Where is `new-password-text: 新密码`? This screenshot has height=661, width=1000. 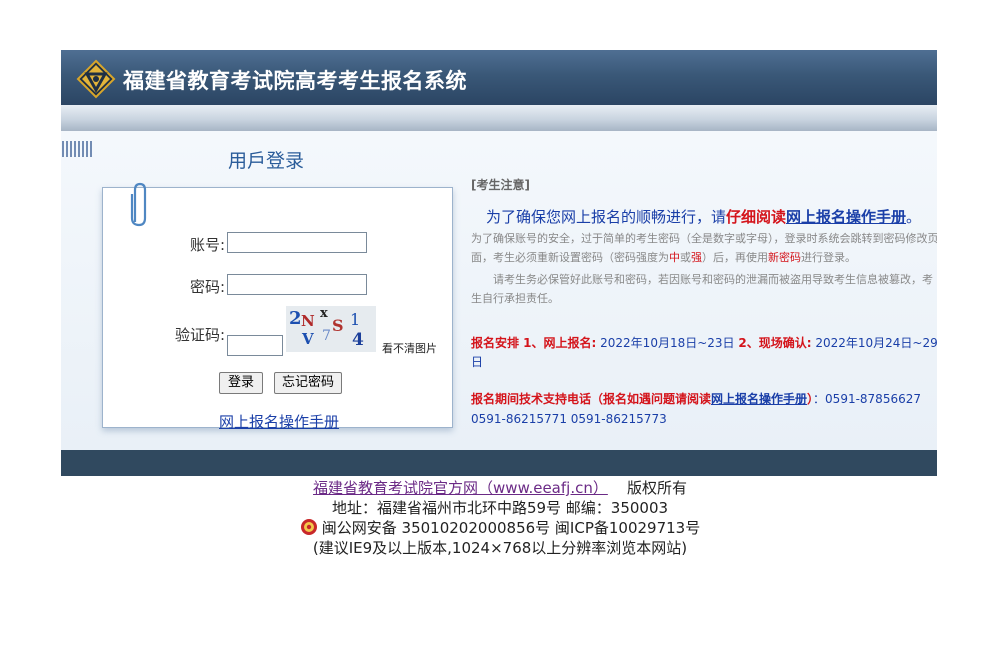 new-password-text: 新密码 is located at coordinates (784, 257).